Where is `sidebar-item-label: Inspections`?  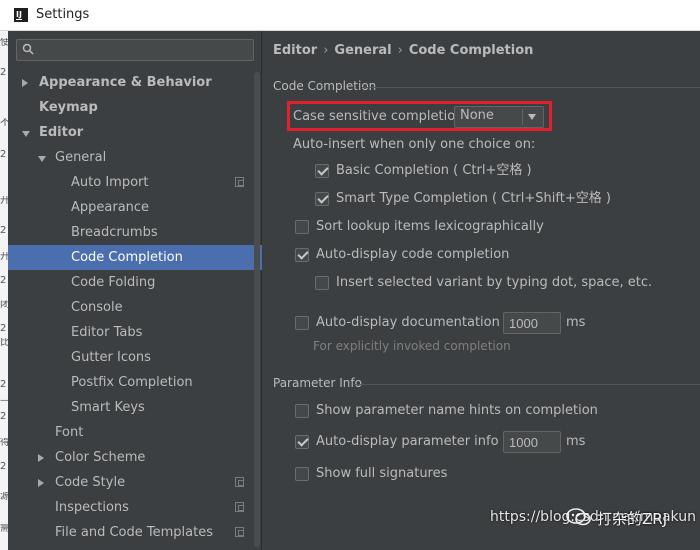 sidebar-item-label: Inspections is located at coordinates (92, 507).